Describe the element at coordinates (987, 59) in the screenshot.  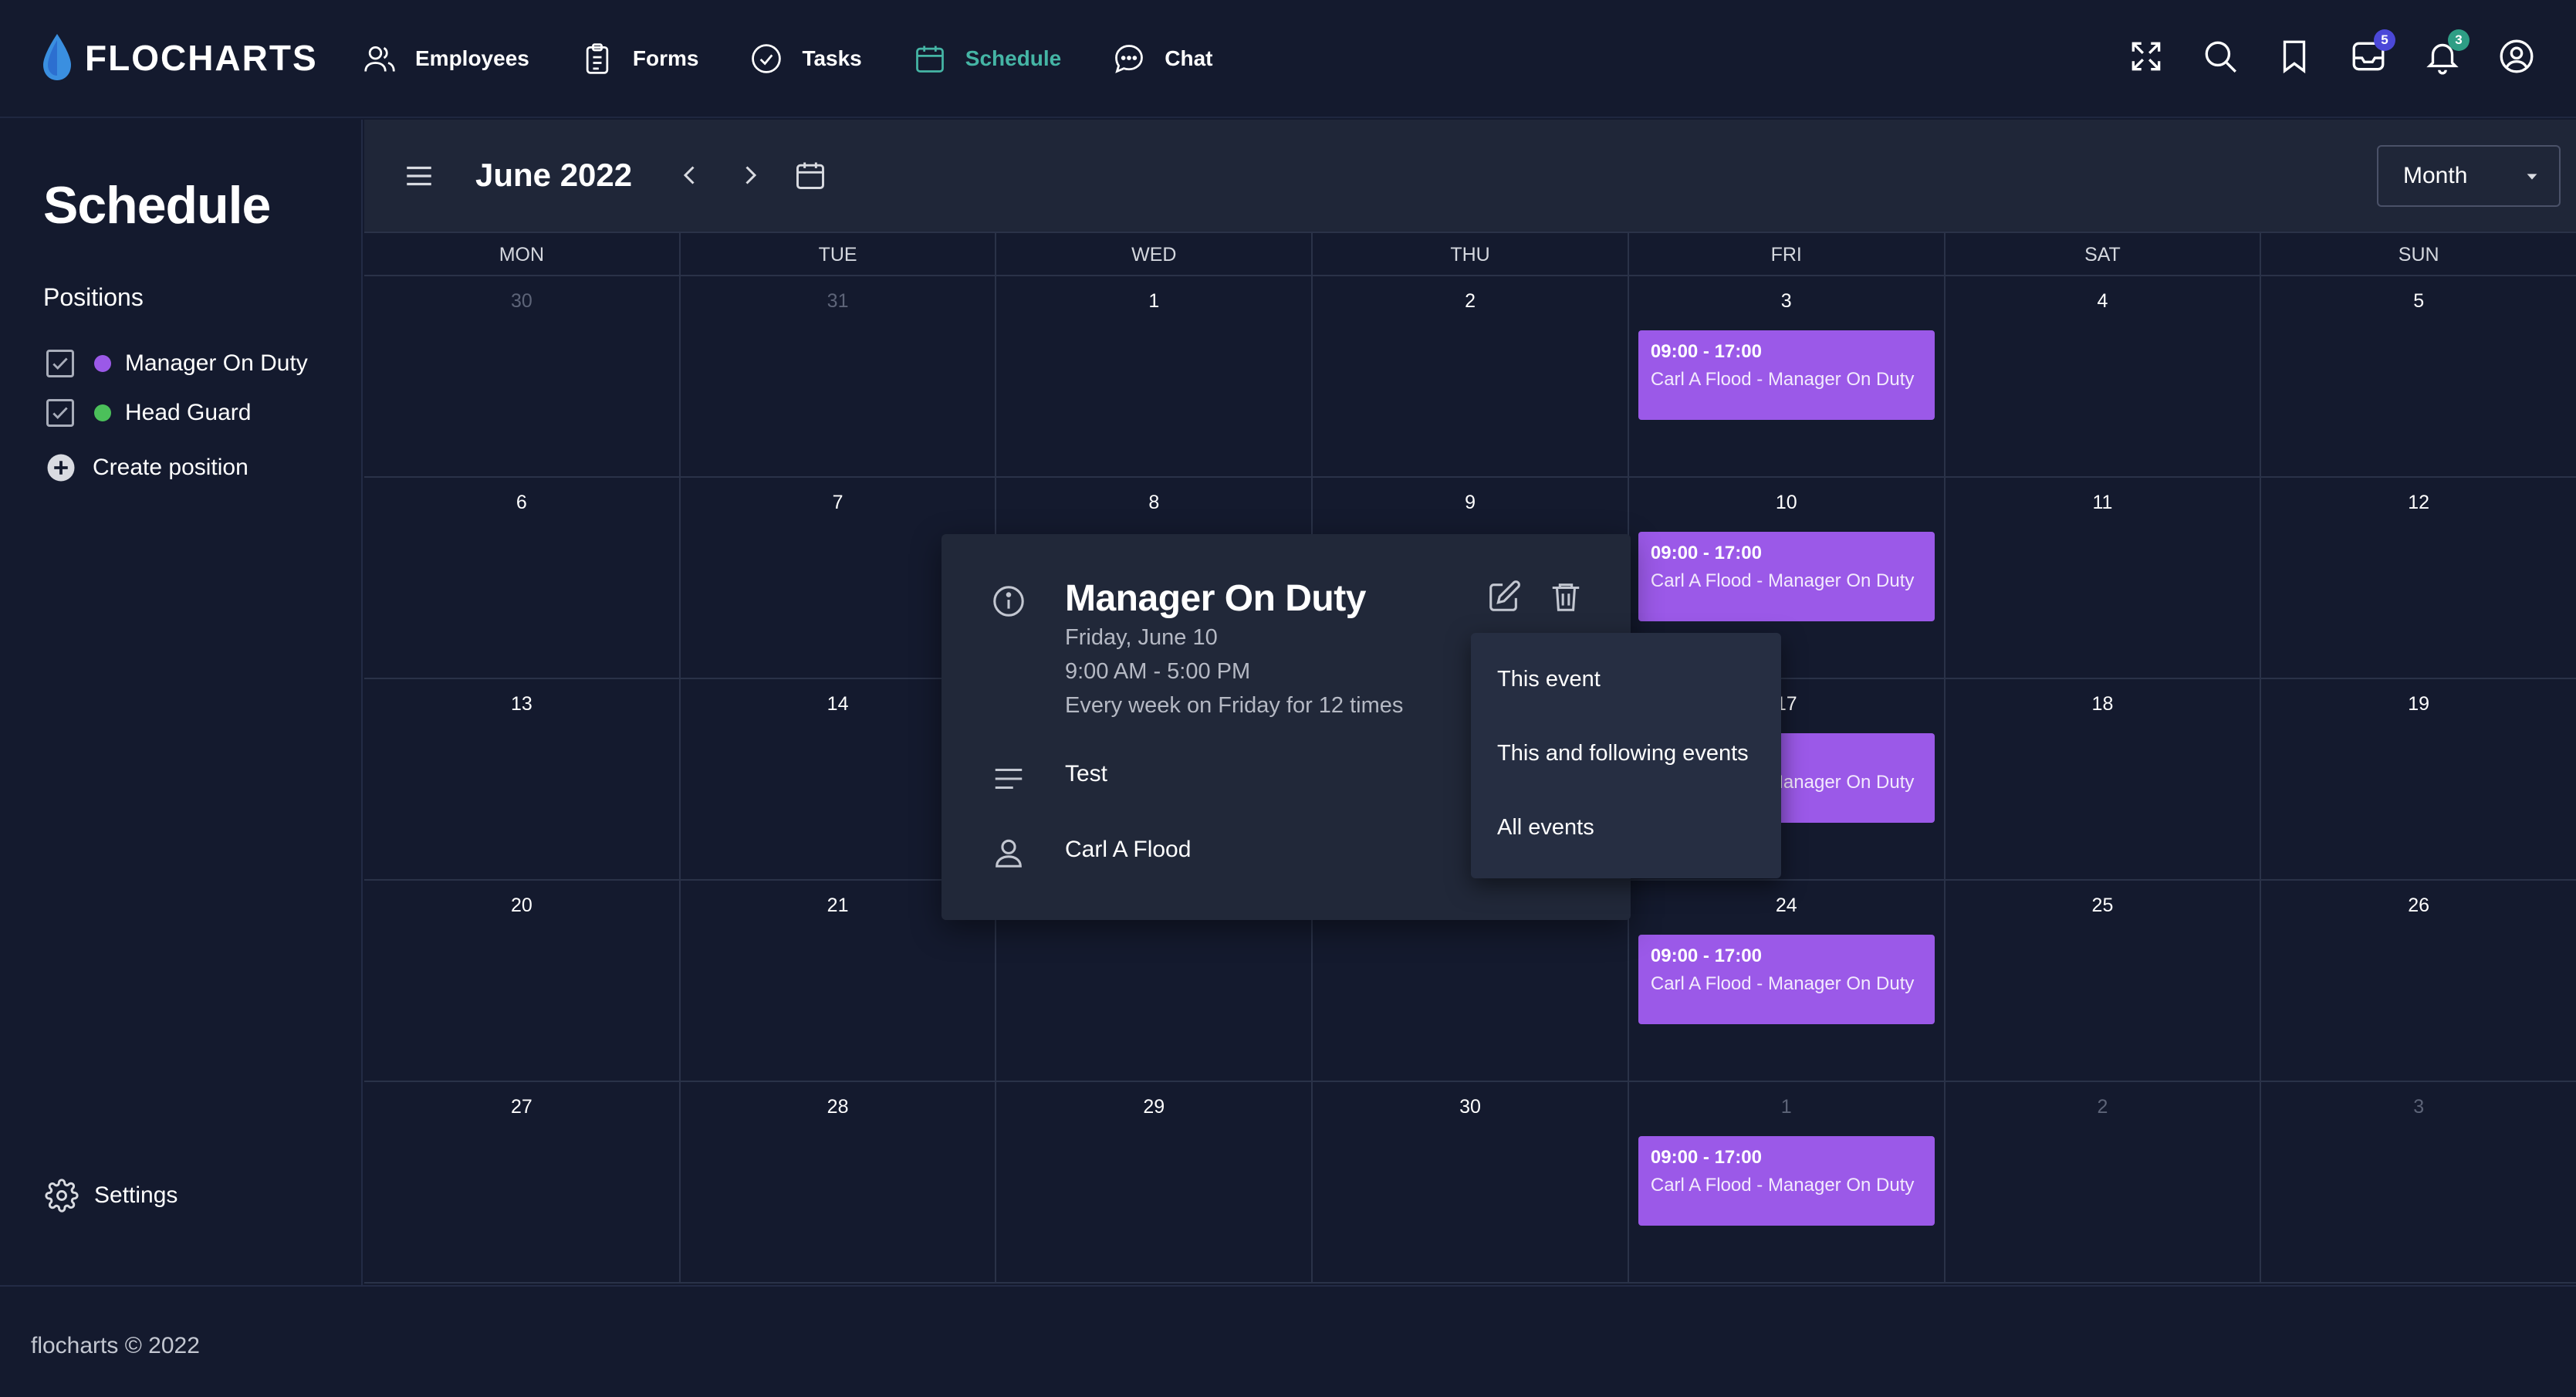
I see `nav-schedule: Schedule` at that location.